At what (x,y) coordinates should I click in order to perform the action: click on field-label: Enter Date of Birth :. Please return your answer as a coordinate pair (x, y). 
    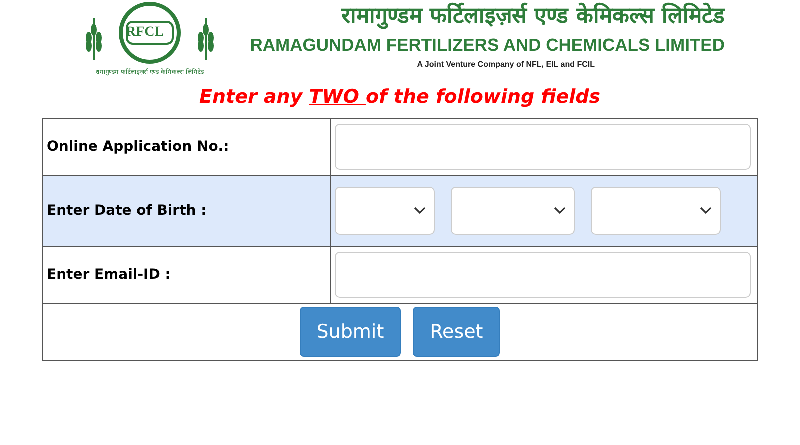
    Looking at the image, I should click on (186, 211).